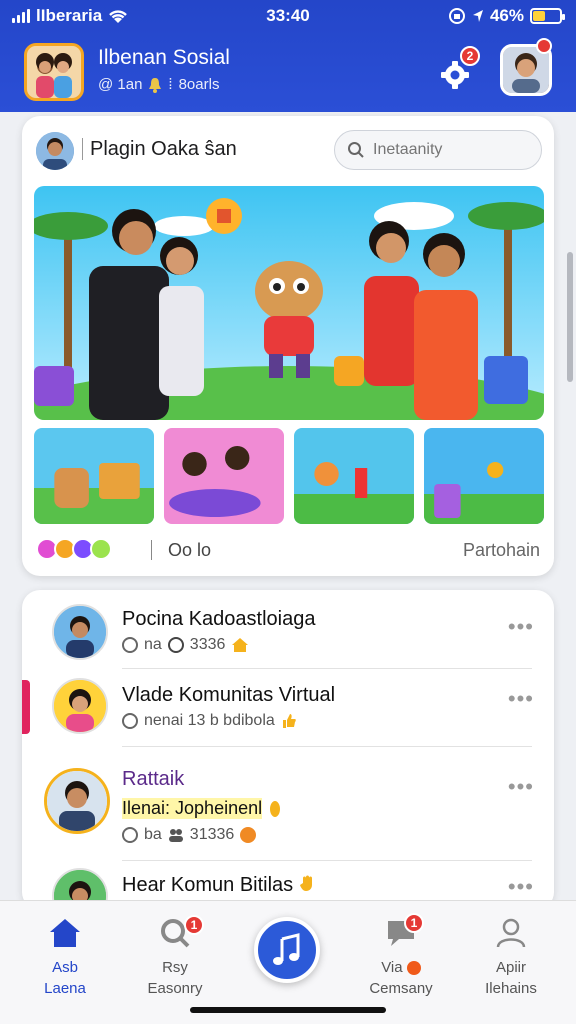 This screenshot has height=1024, width=576. What do you see at coordinates (510, 967) in the screenshot?
I see `nav-label: Apiir` at bounding box center [510, 967].